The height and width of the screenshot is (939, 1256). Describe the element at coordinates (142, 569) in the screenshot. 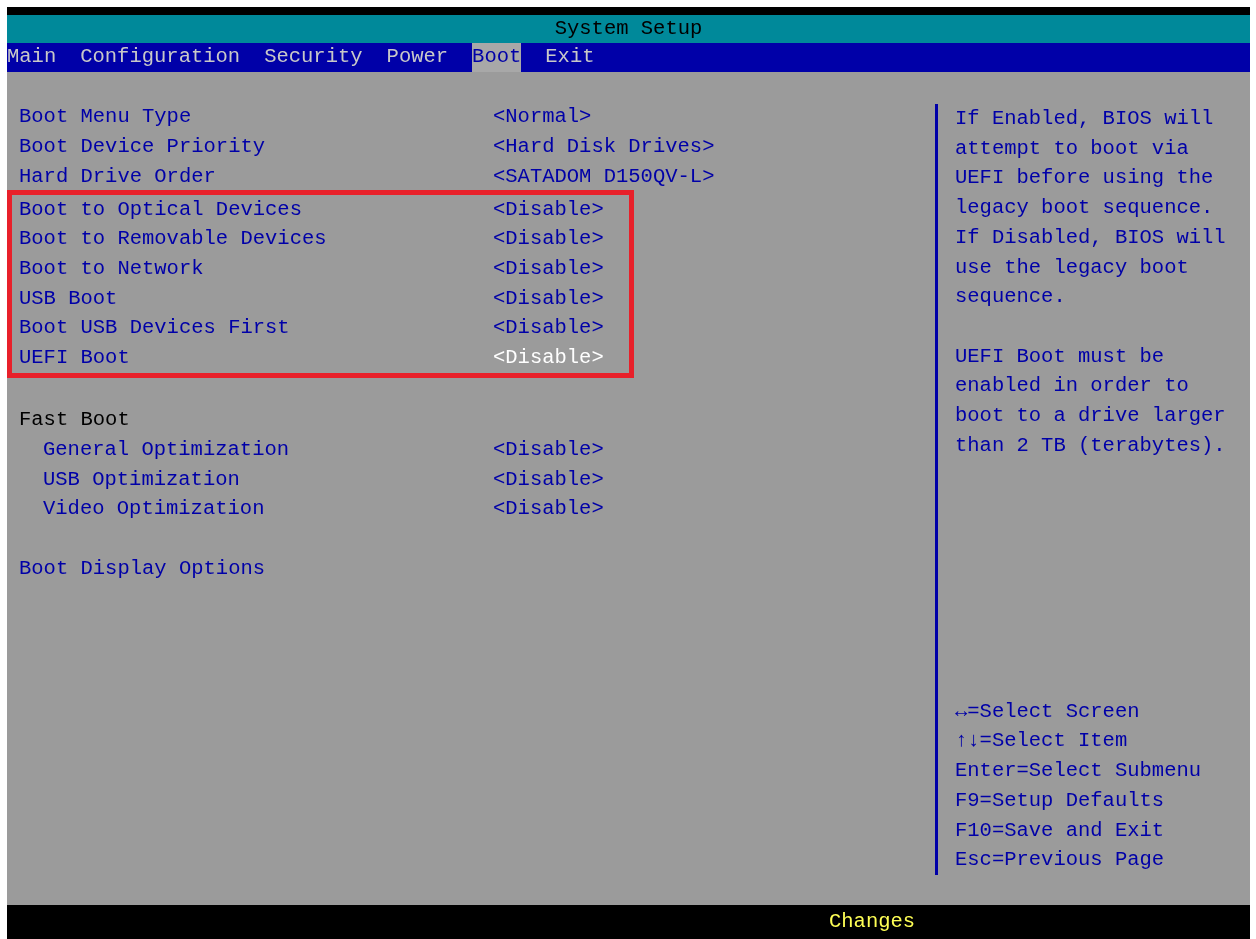

I see `submenu-item: Boot Display Options` at that location.